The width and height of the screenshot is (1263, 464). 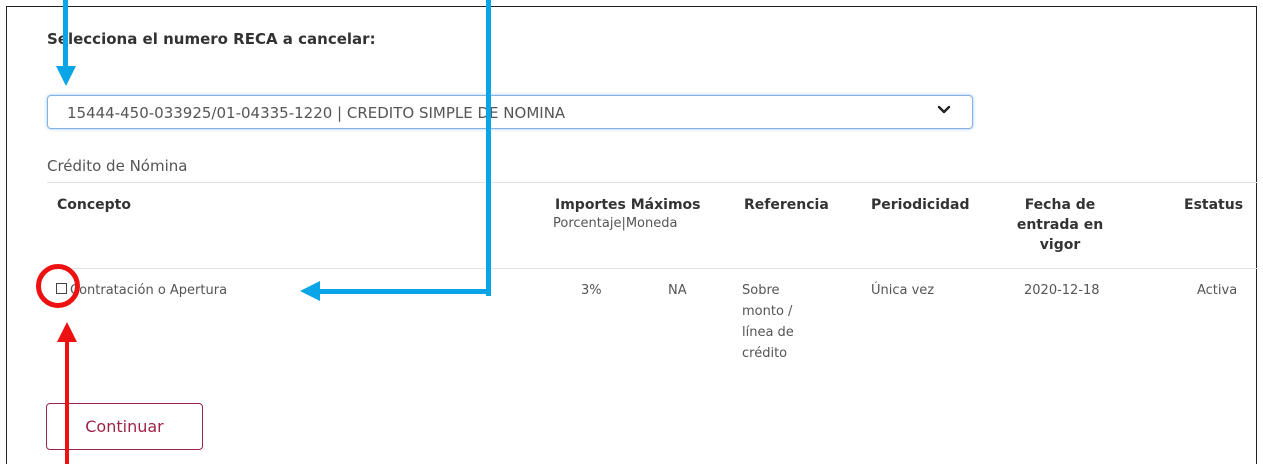 I want to click on header-referencia: Referencia, so click(x=786, y=205).